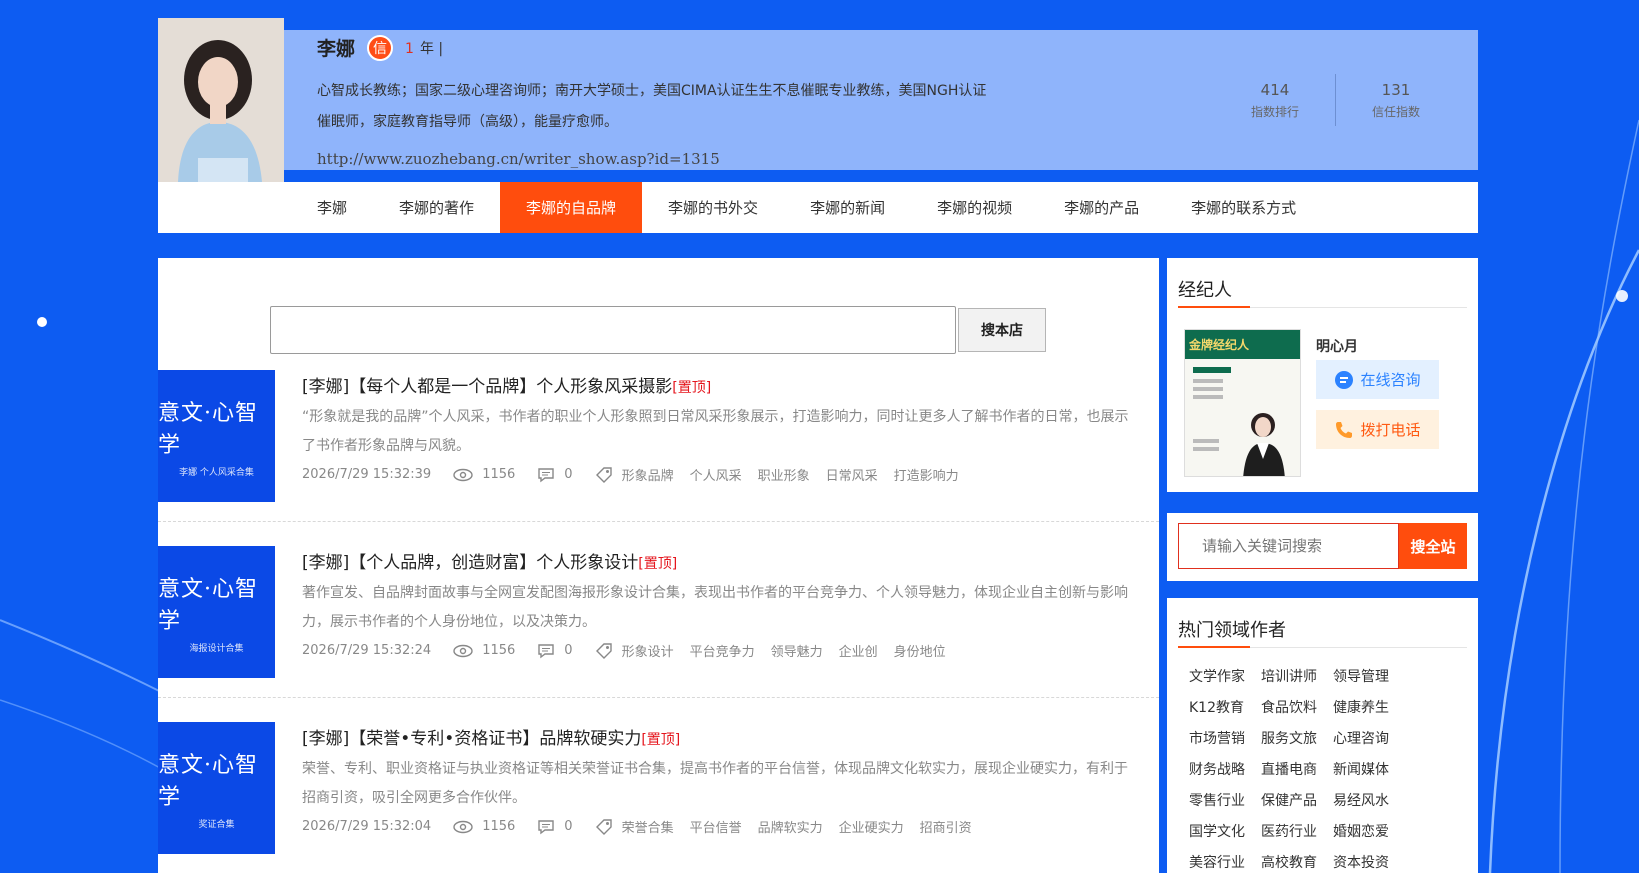 The height and width of the screenshot is (873, 1639). Describe the element at coordinates (1242, 417) in the screenshot. I see `agent-cover-image` at that location.